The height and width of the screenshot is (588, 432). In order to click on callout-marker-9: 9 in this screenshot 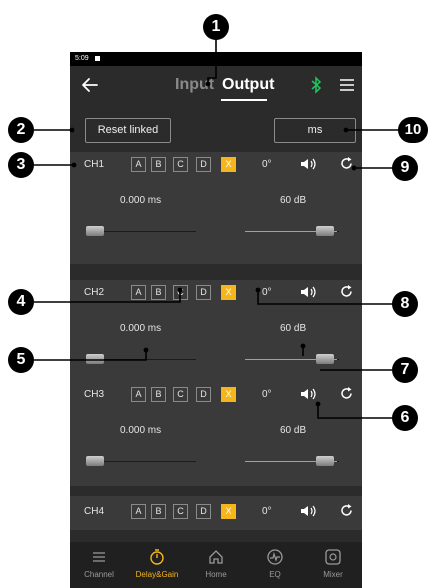, I will do `click(405, 168)`.